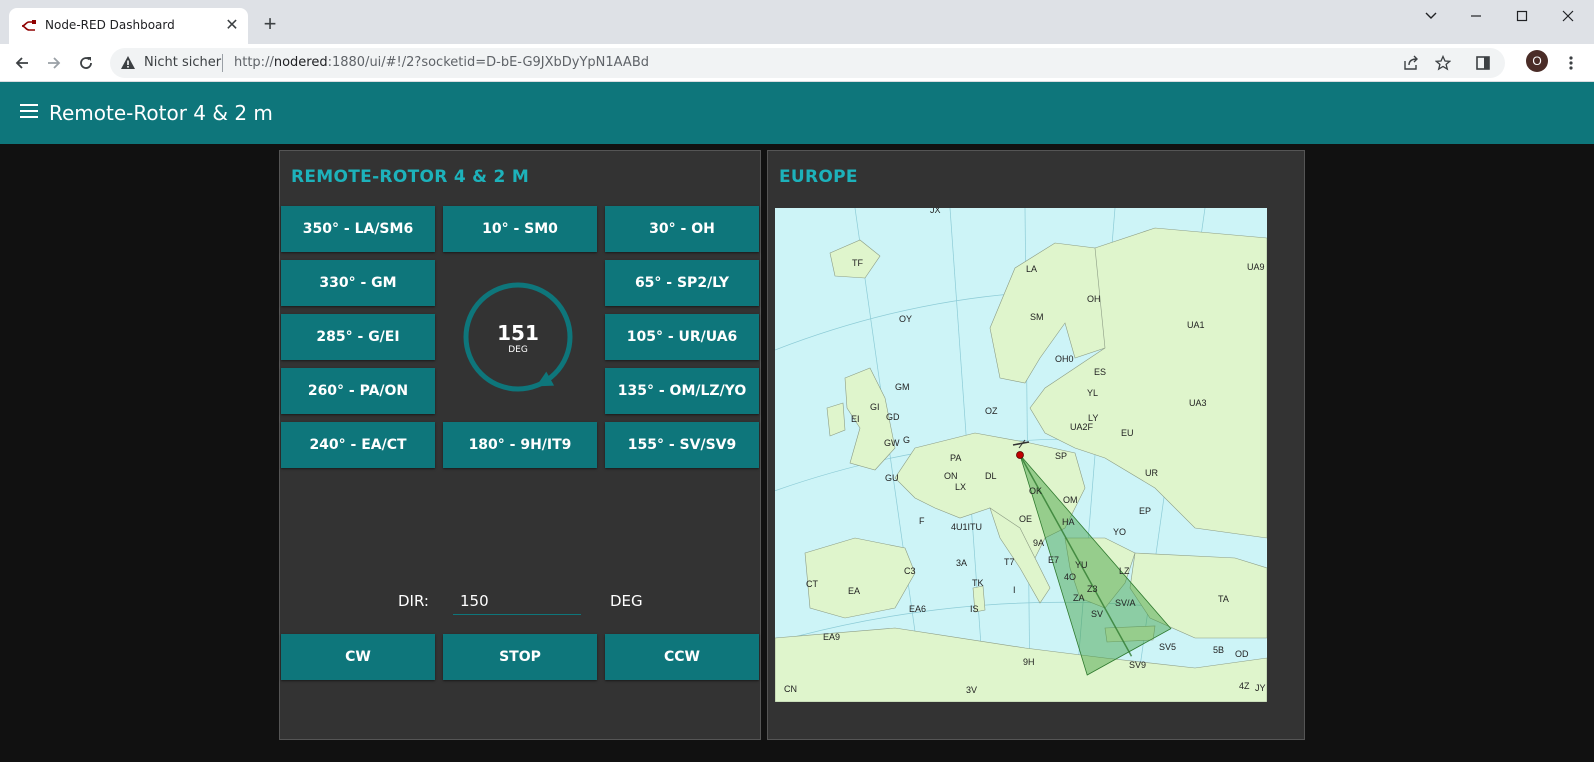 This screenshot has height=762, width=1594. Describe the element at coordinates (1151, 473) in the screenshot. I see `map-prefix-label: UR` at that location.